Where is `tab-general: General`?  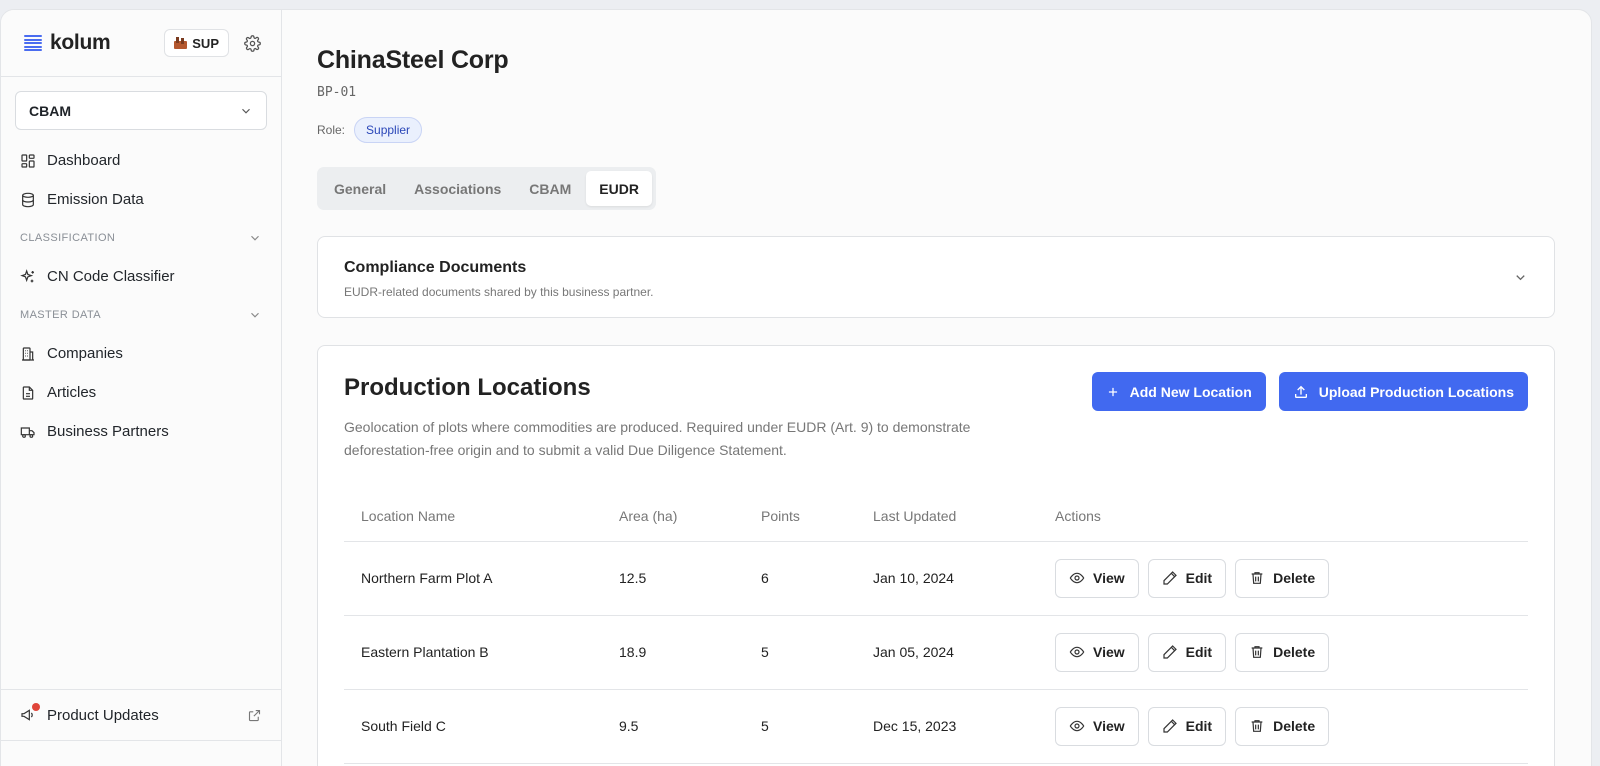
tab-general: General is located at coordinates (360, 188).